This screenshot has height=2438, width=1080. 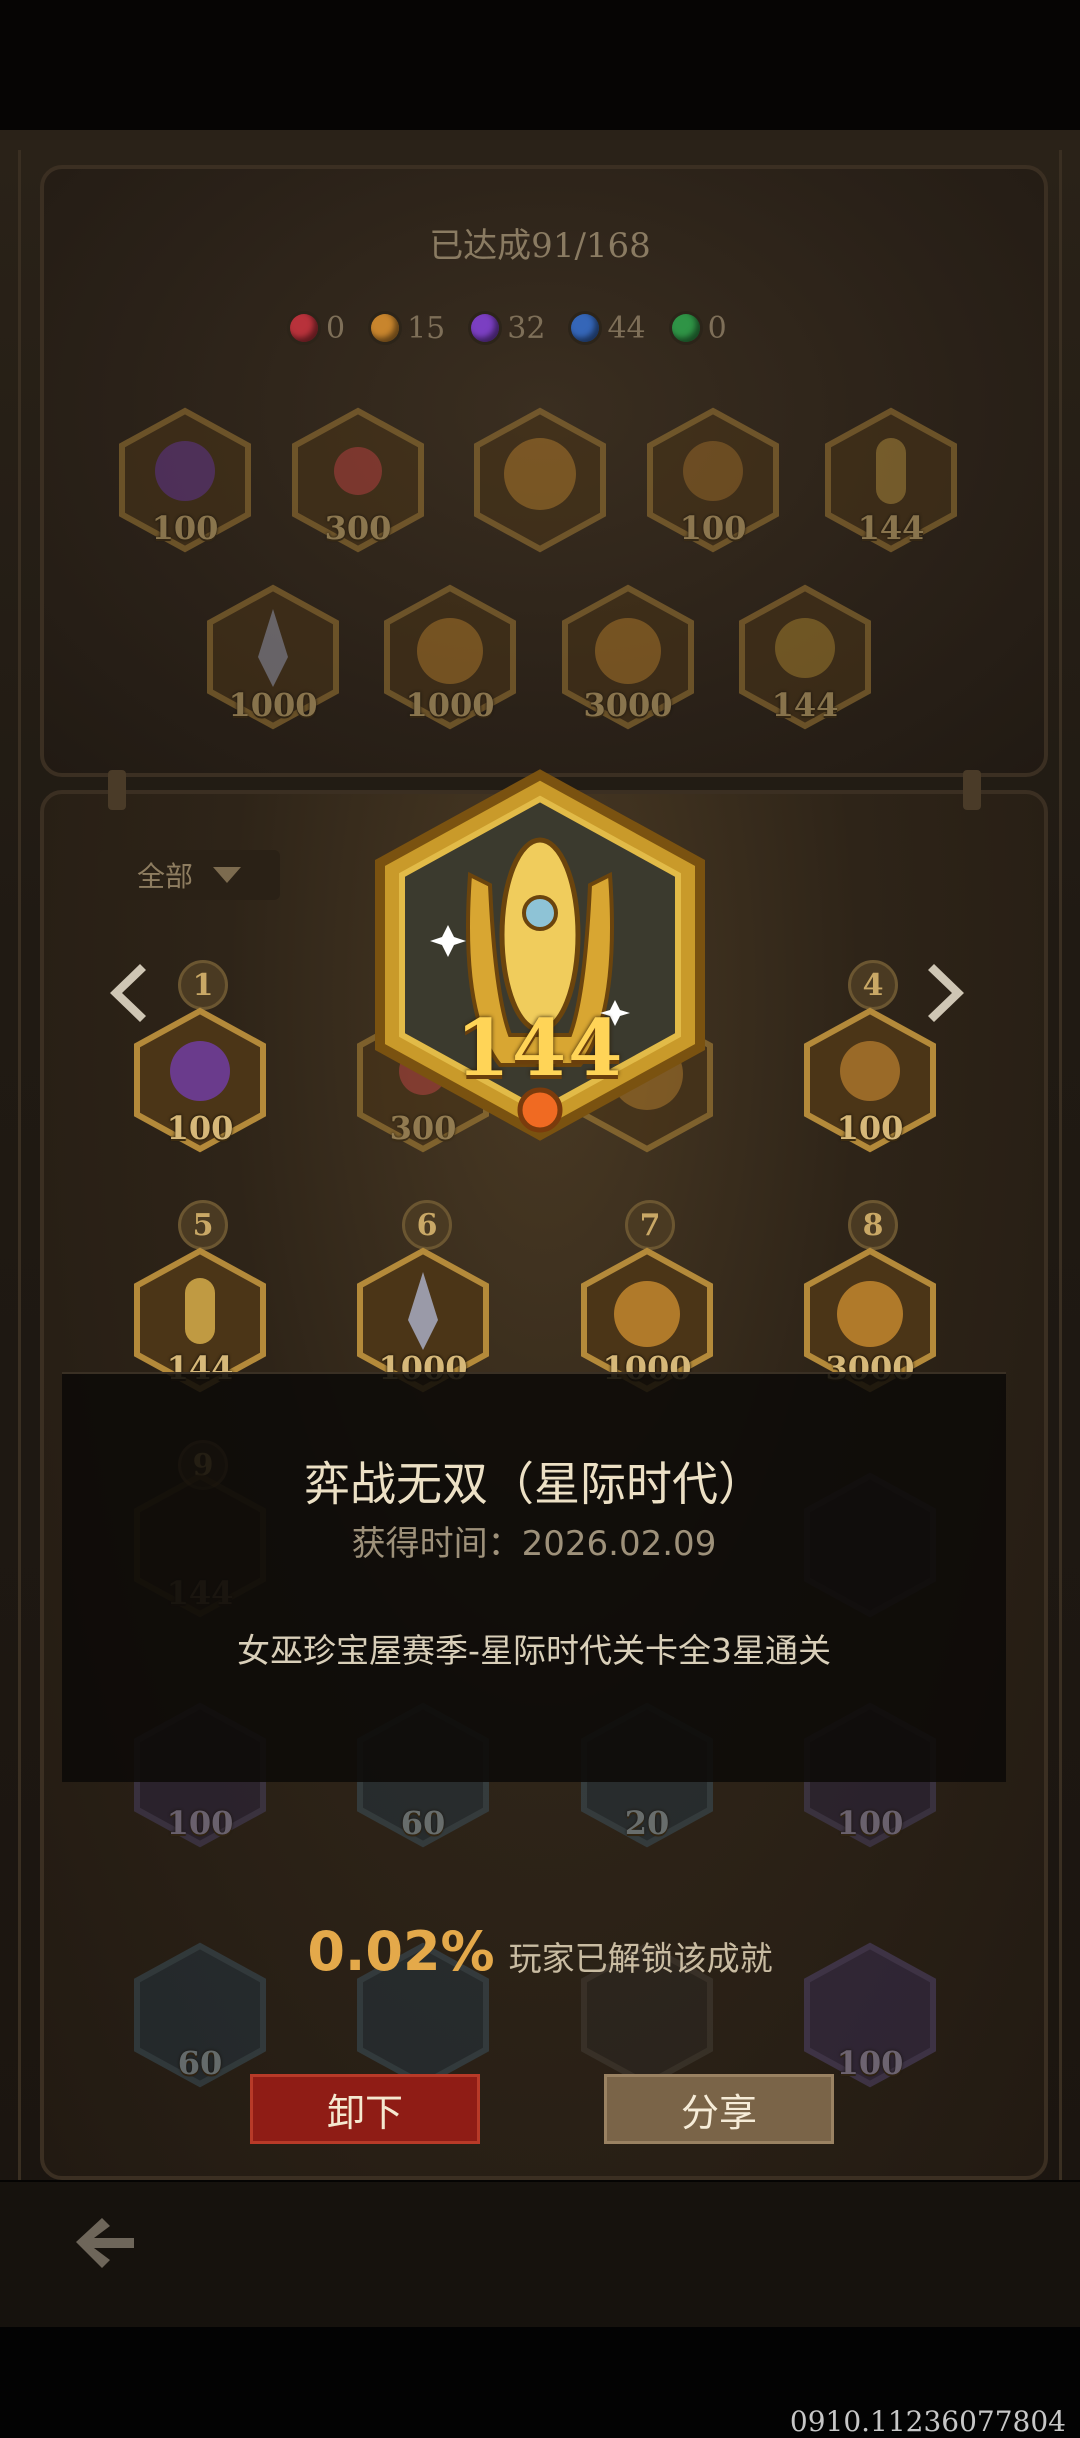 What do you see at coordinates (685, 328) in the screenshot?
I see `green-gem-icon` at bounding box center [685, 328].